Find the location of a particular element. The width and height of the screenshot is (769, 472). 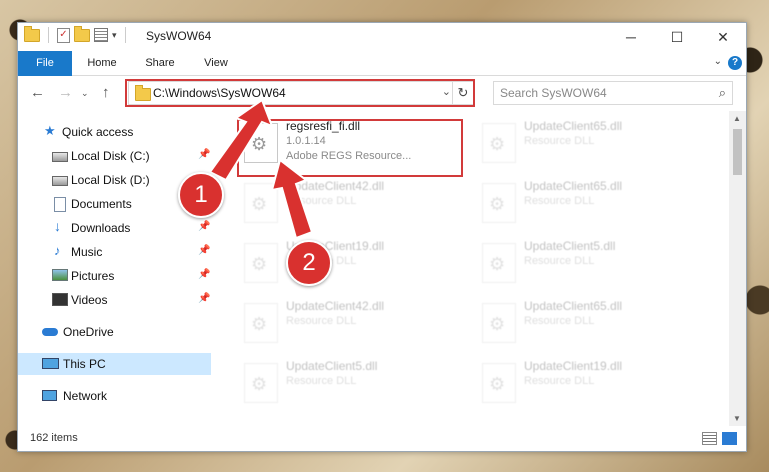

step-1-badge: 1 is located at coordinates (201, 195).